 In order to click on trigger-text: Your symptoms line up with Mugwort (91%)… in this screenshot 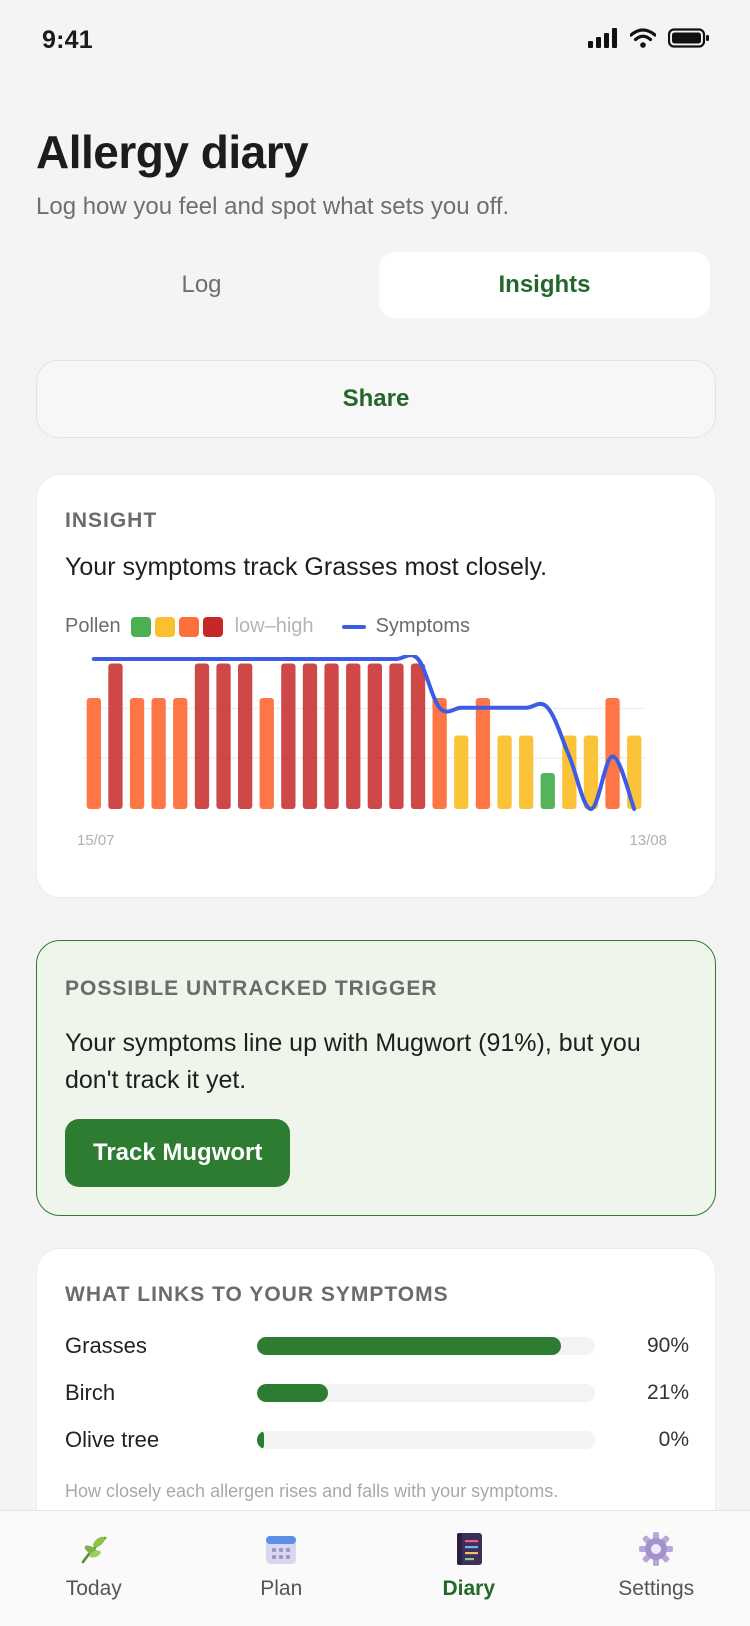, I will do `click(353, 1061)`.